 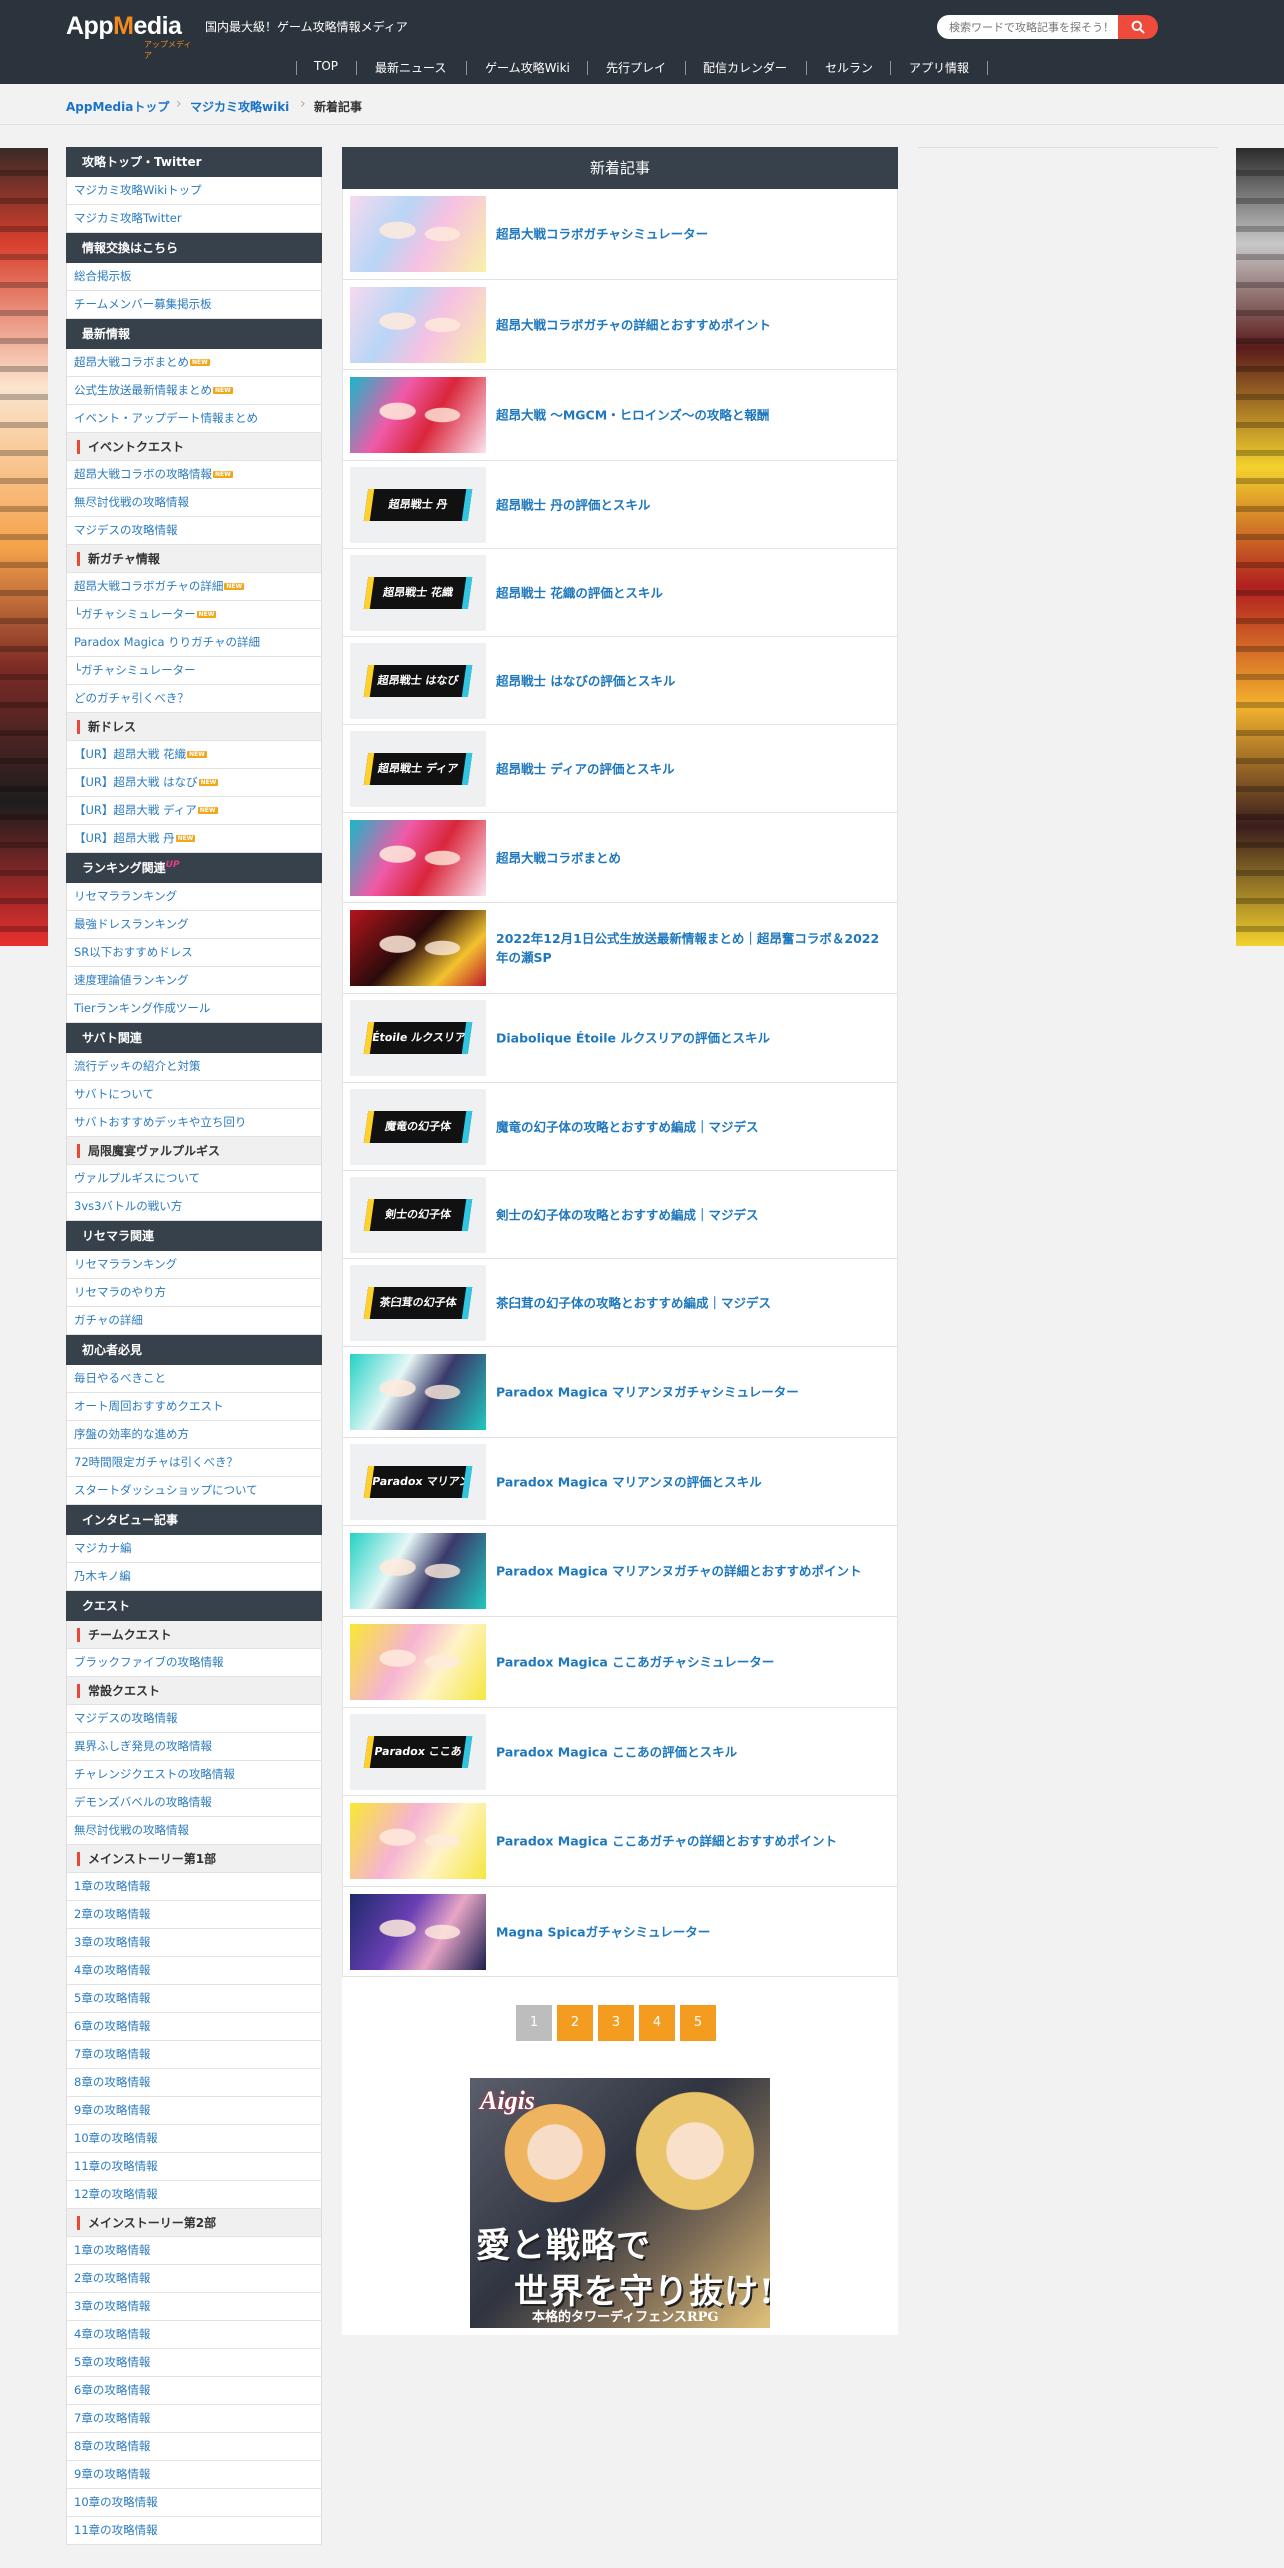 What do you see at coordinates (194, 1463) in the screenshot?
I see `sidebar-item: 72時間限定ガチャは引くべき？` at bounding box center [194, 1463].